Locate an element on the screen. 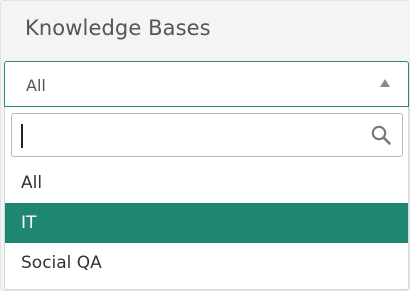  option-all: All is located at coordinates (206, 183).